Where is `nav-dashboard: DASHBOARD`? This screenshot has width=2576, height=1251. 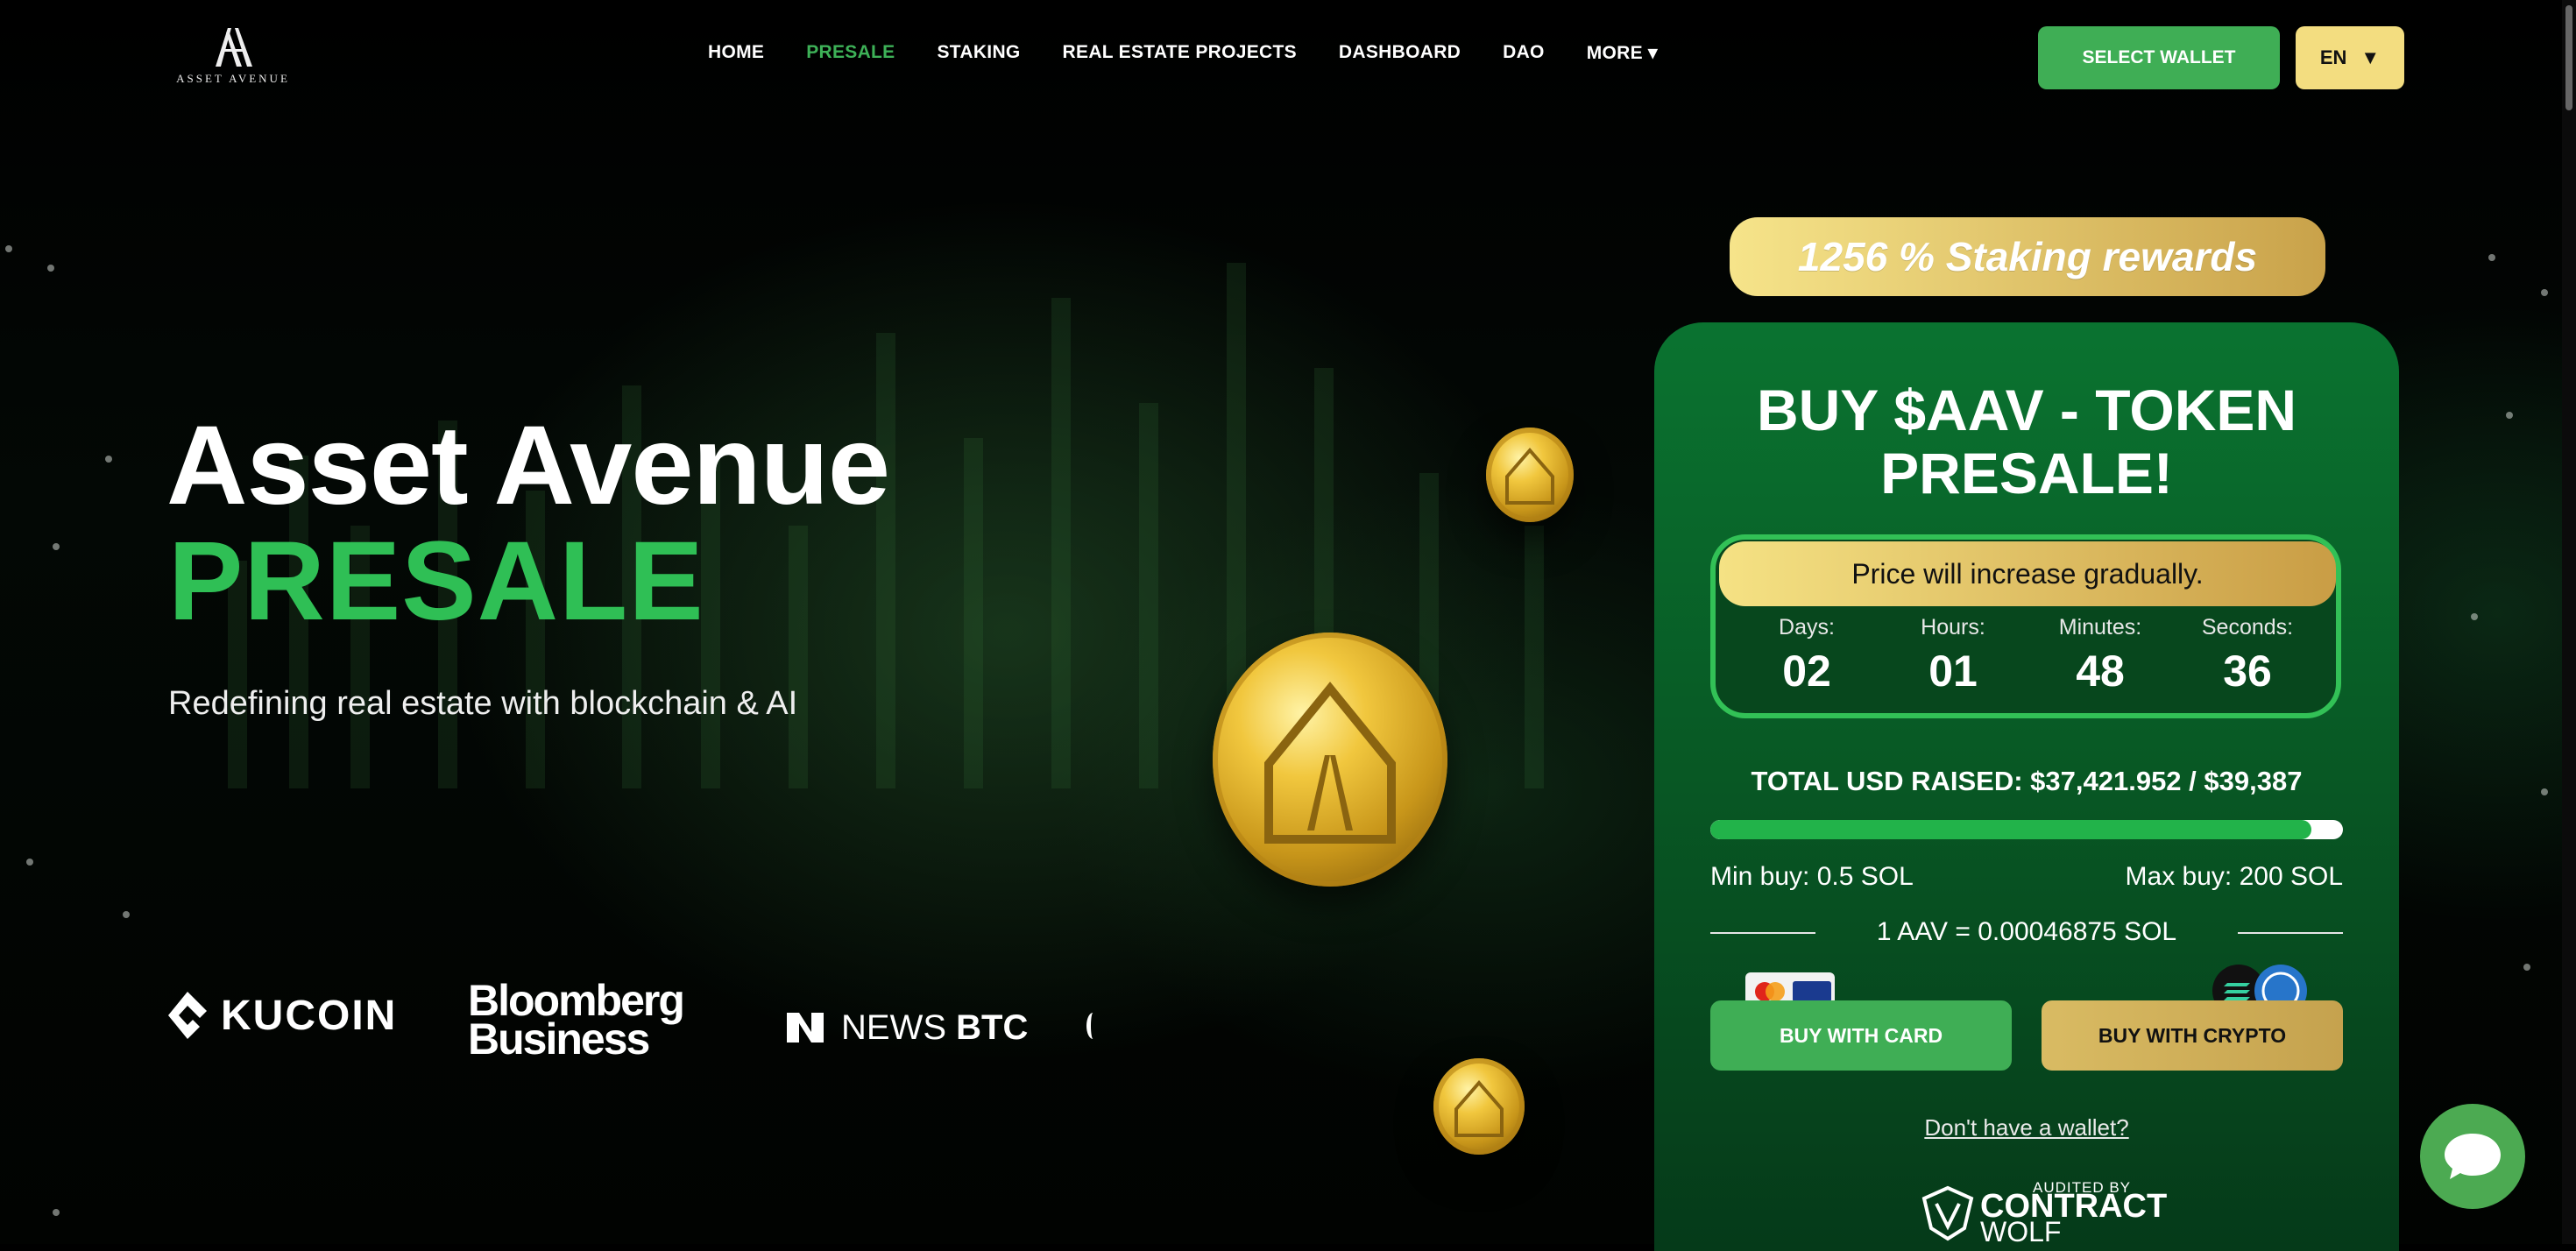
nav-dashboard: DASHBOARD is located at coordinates (1400, 53).